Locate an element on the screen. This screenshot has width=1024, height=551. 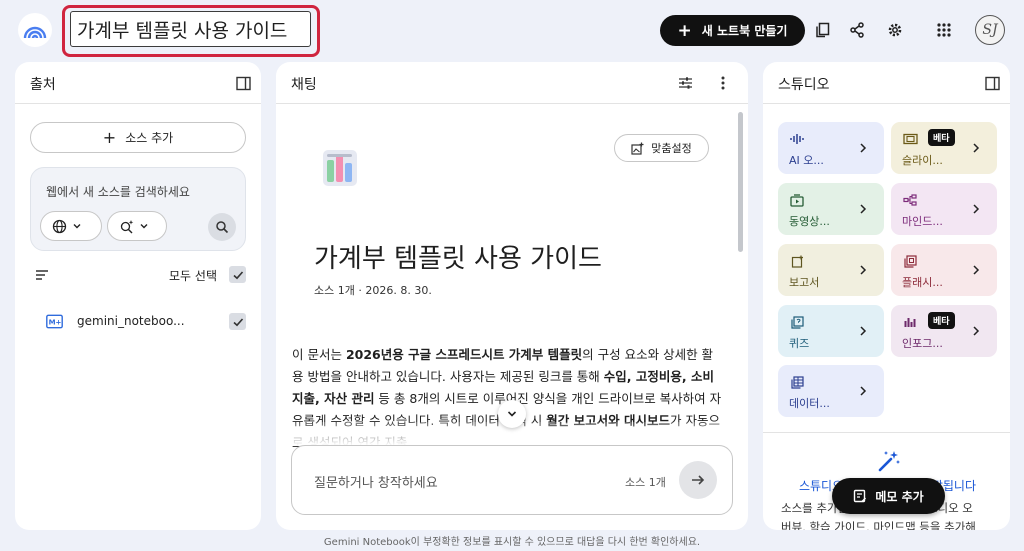
audio-wave-icon is located at coordinates (797, 139).